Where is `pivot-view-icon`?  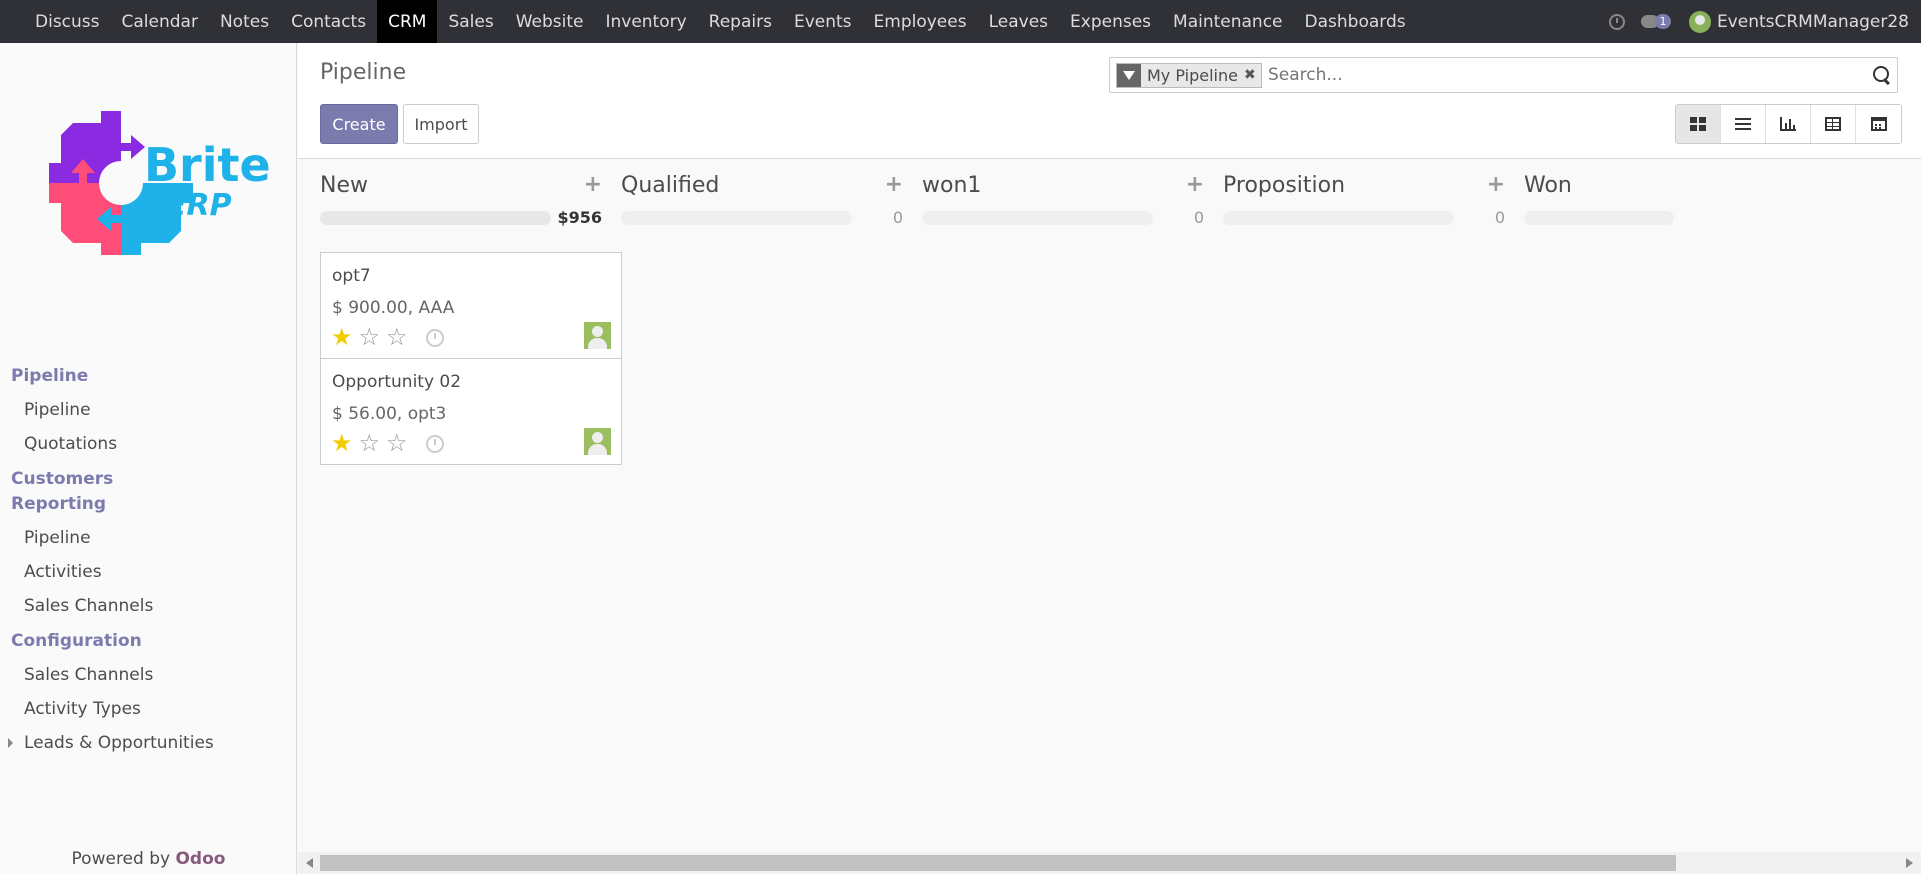 pivot-view-icon is located at coordinates (1833, 124).